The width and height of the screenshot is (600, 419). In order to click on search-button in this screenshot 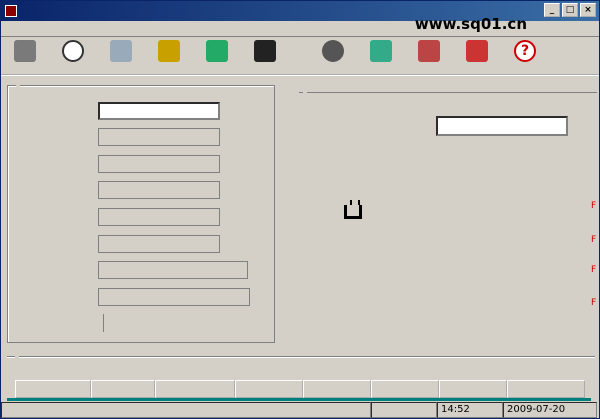, I will do `click(265, 57)`.